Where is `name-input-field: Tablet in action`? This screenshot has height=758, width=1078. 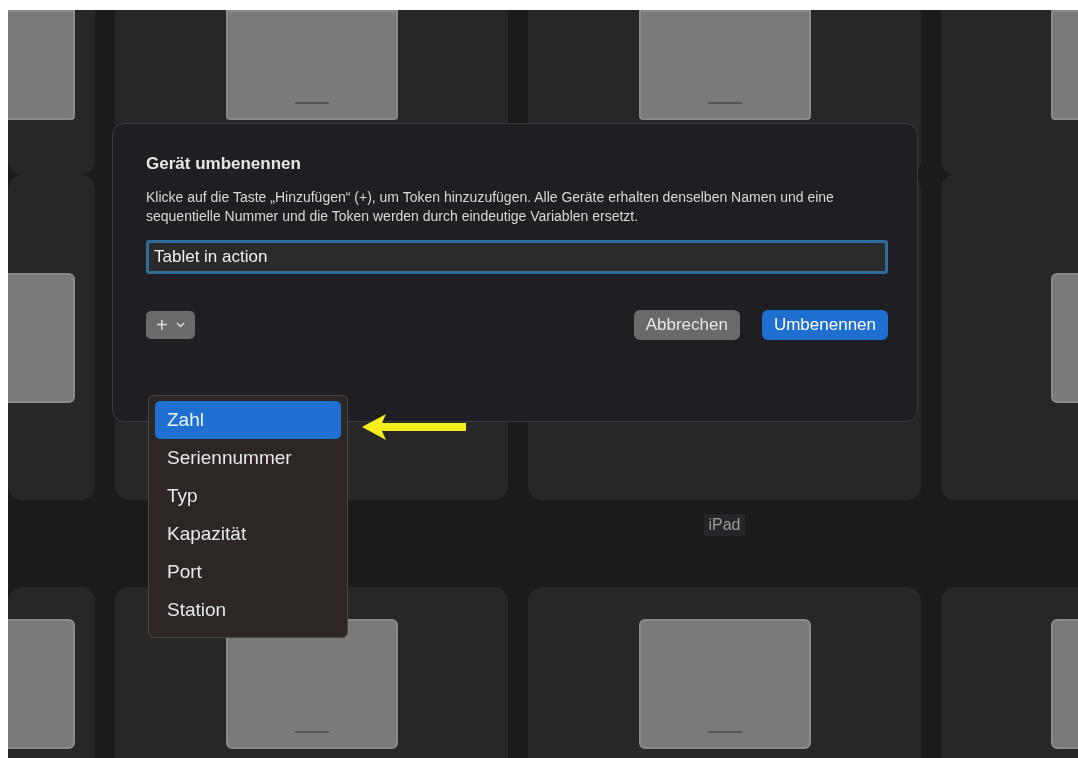
name-input-field: Tablet in action is located at coordinates (517, 257).